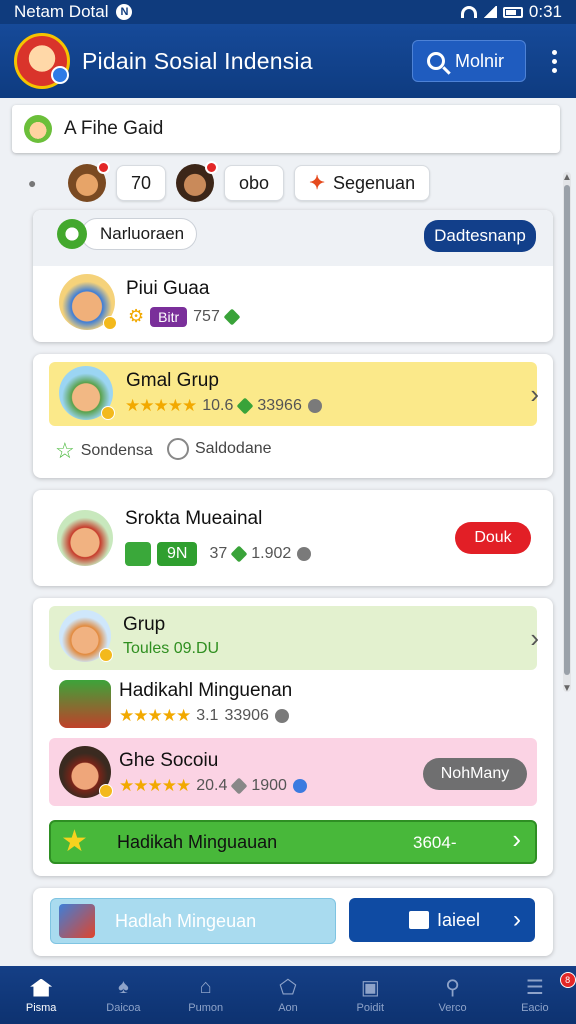 Image resolution: width=576 pixels, height=1024 pixels. What do you see at coordinates (123, 1007) in the screenshot?
I see `nav-label: Daicoa` at bounding box center [123, 1007].